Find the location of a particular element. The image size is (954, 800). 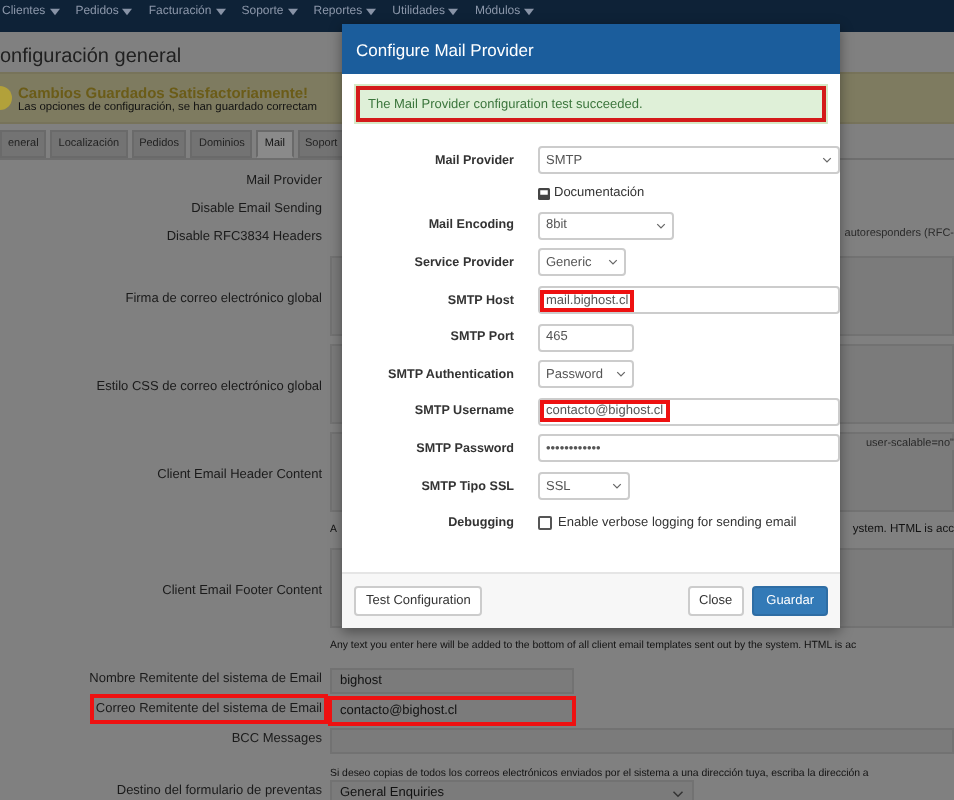

alert-icon is located at coordinates (6, 98).